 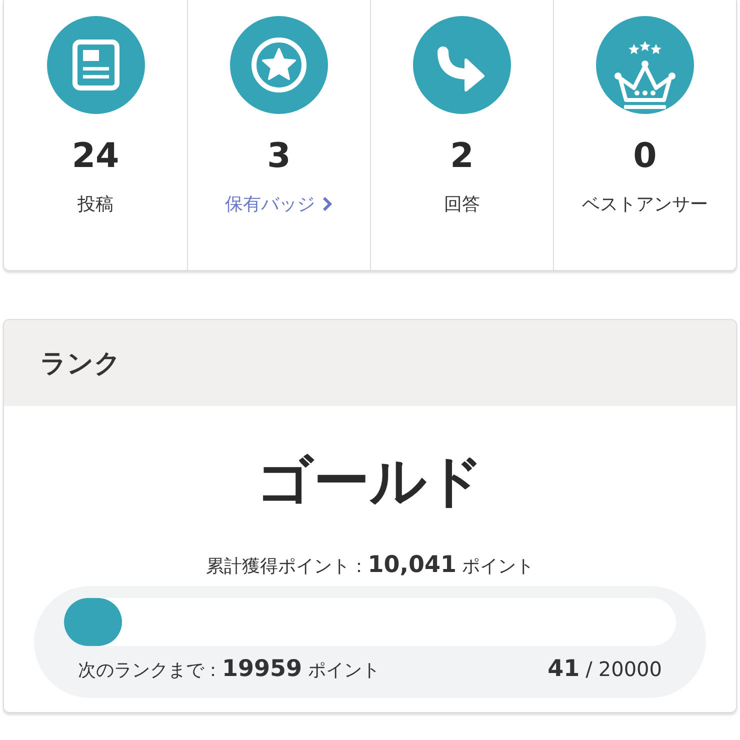 What do you see at coordinates (645, 156) in the screenshot?
I see `stat-value: 0` at bounding box center [645, 156].